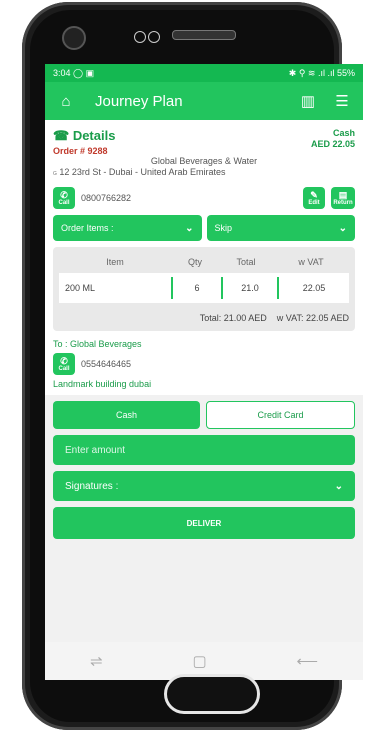 This screenshot has height=735, width=365. Describe the element at coordinates (321, 72) in the screenshot. I see `status-right-icons: ✱ ⚲ ≋ .ıl .ıl 55%` at that location.